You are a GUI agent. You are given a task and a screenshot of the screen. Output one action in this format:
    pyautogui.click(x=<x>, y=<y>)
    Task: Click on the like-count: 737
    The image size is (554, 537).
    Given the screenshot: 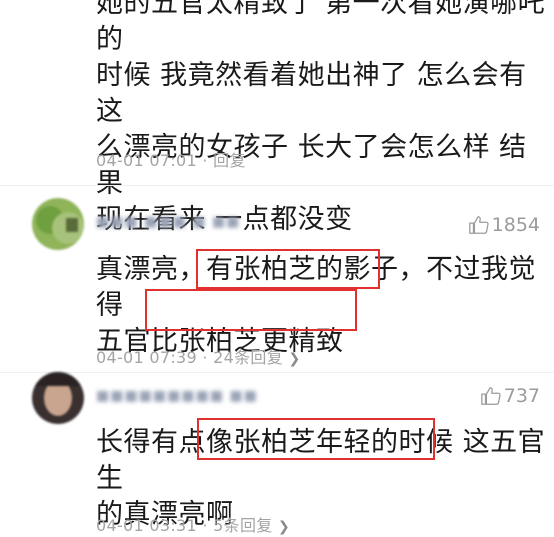 What is the action you would take?
    pyautogui.click(x=521, y=396)
    